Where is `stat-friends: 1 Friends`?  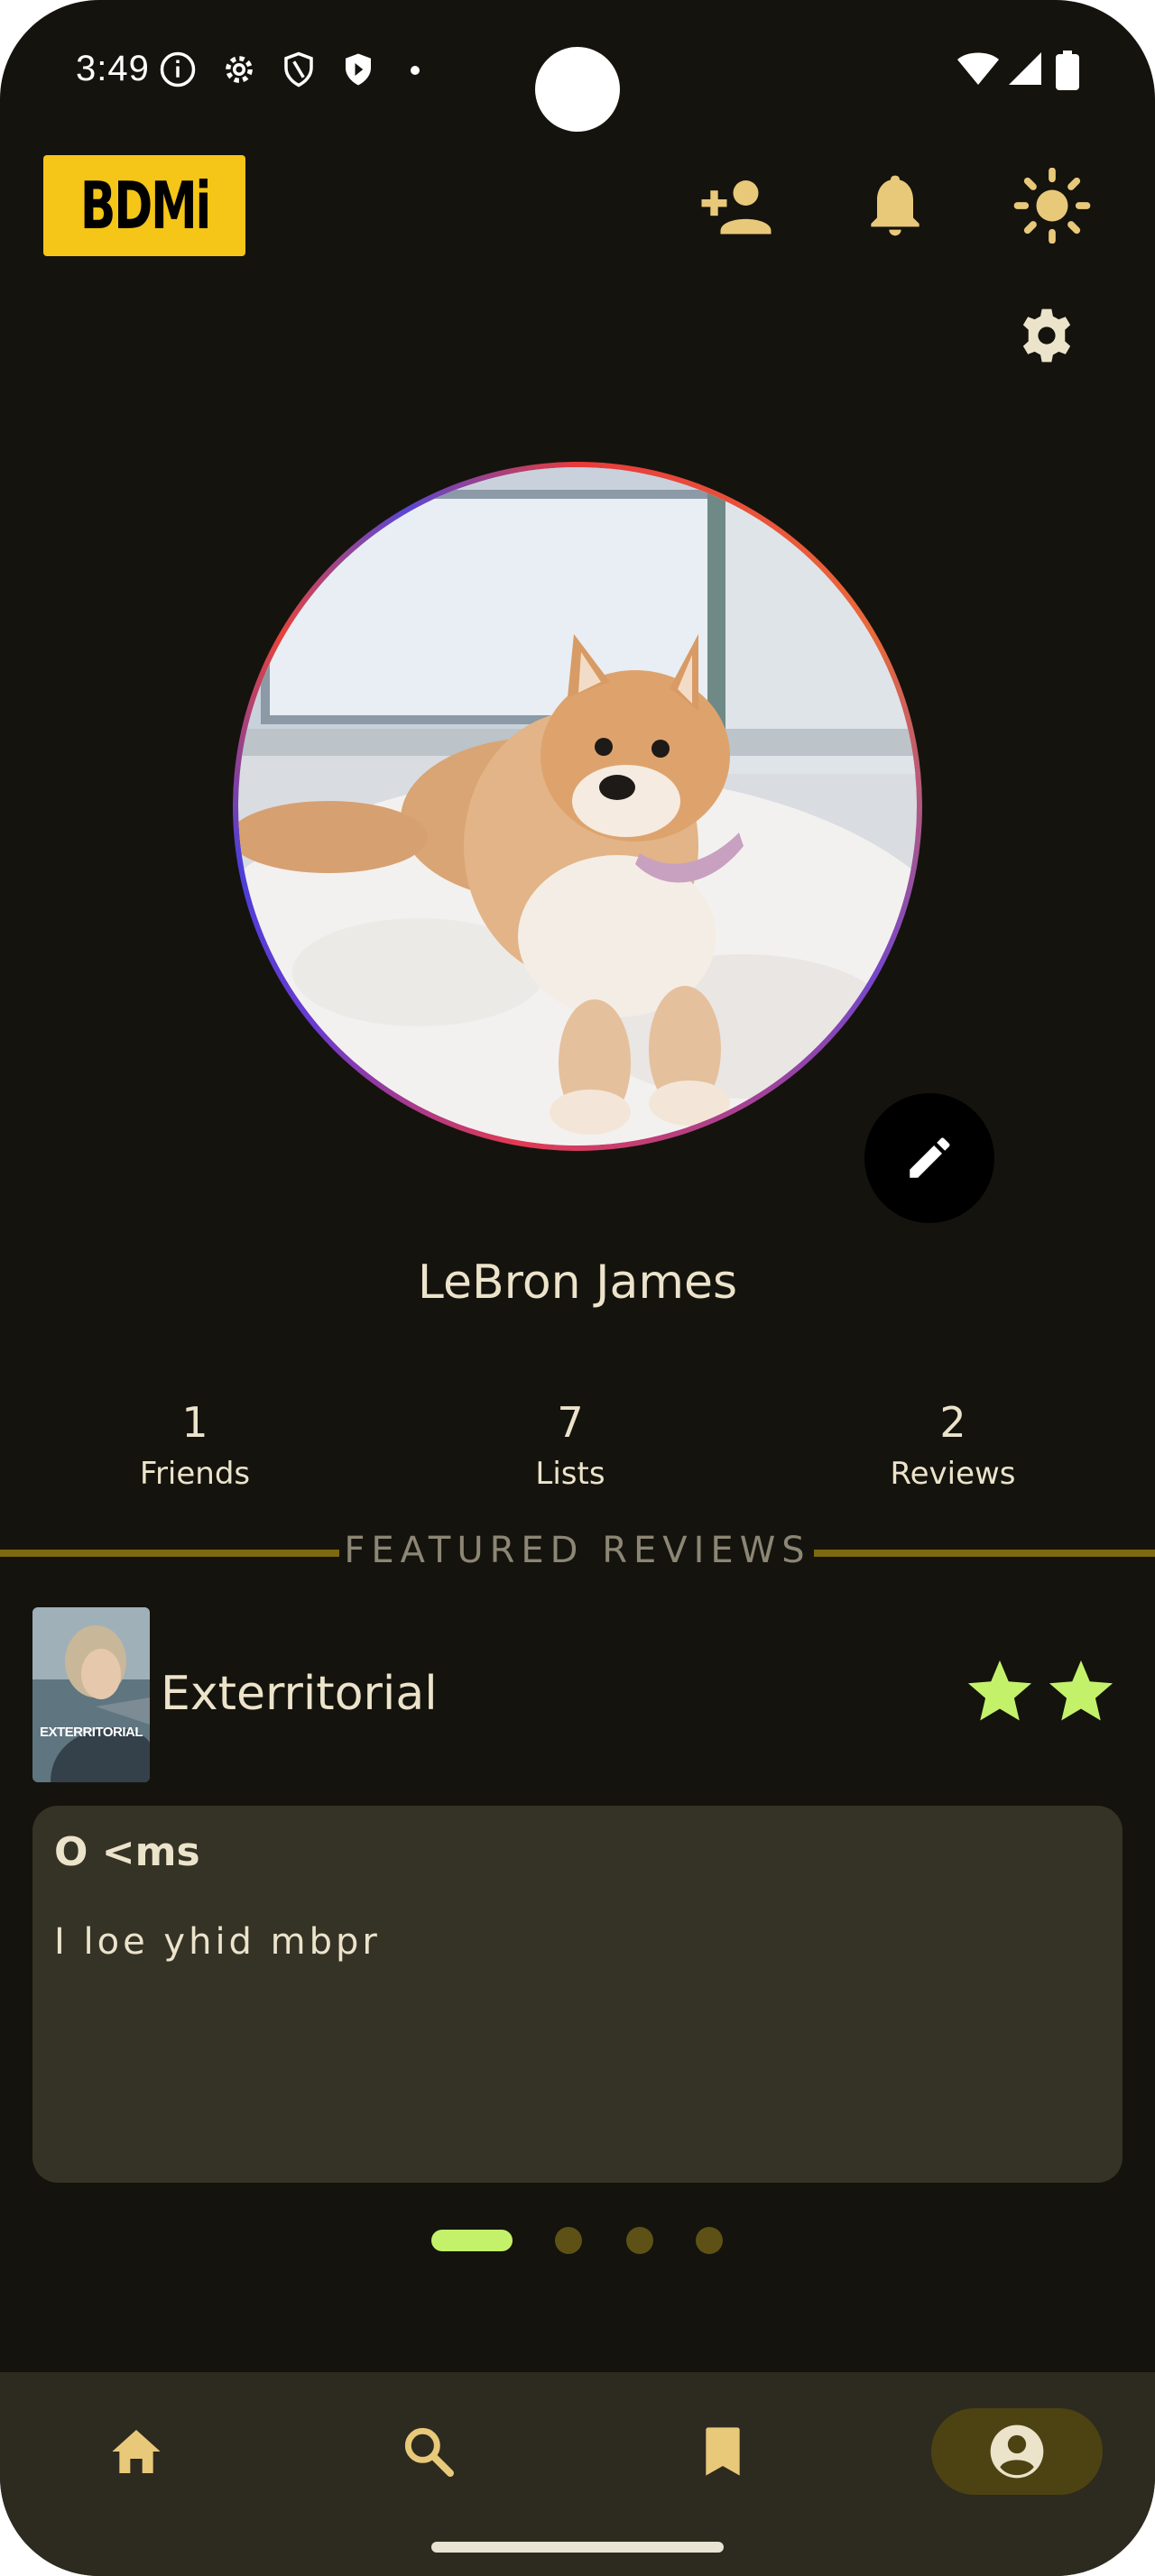
stat-friends: 1 Friends is located at coordinates (195, 1445).